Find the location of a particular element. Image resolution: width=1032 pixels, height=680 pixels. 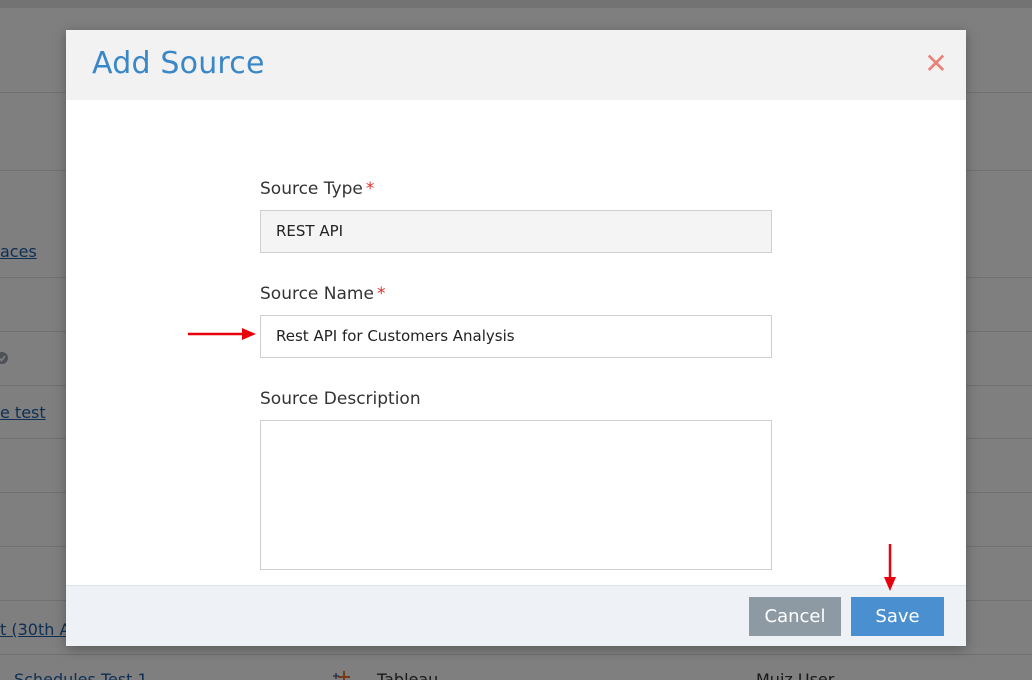

source-description-label-text: Source Description is located at coordinates (340, 399).